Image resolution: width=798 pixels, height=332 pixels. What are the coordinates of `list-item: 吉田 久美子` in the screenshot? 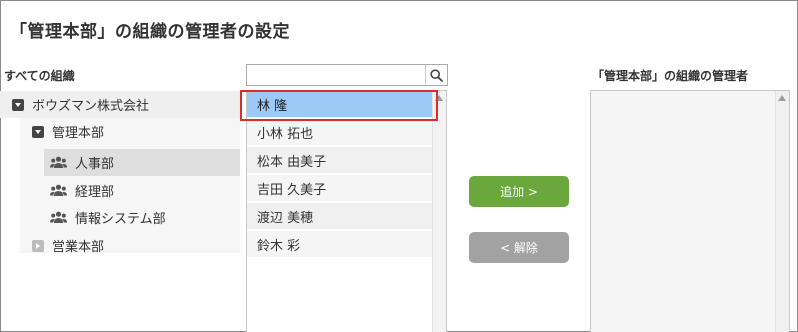 It's located at (340, 188).